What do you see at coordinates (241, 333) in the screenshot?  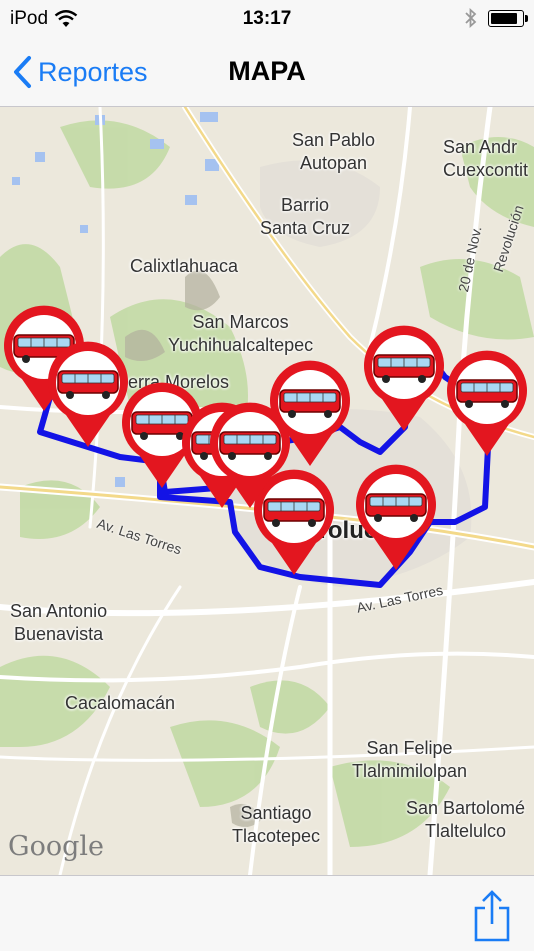 I see `place-label-san-marcos: San Marcos Yuchihualcaltepec` at bounding box center [241, 333].